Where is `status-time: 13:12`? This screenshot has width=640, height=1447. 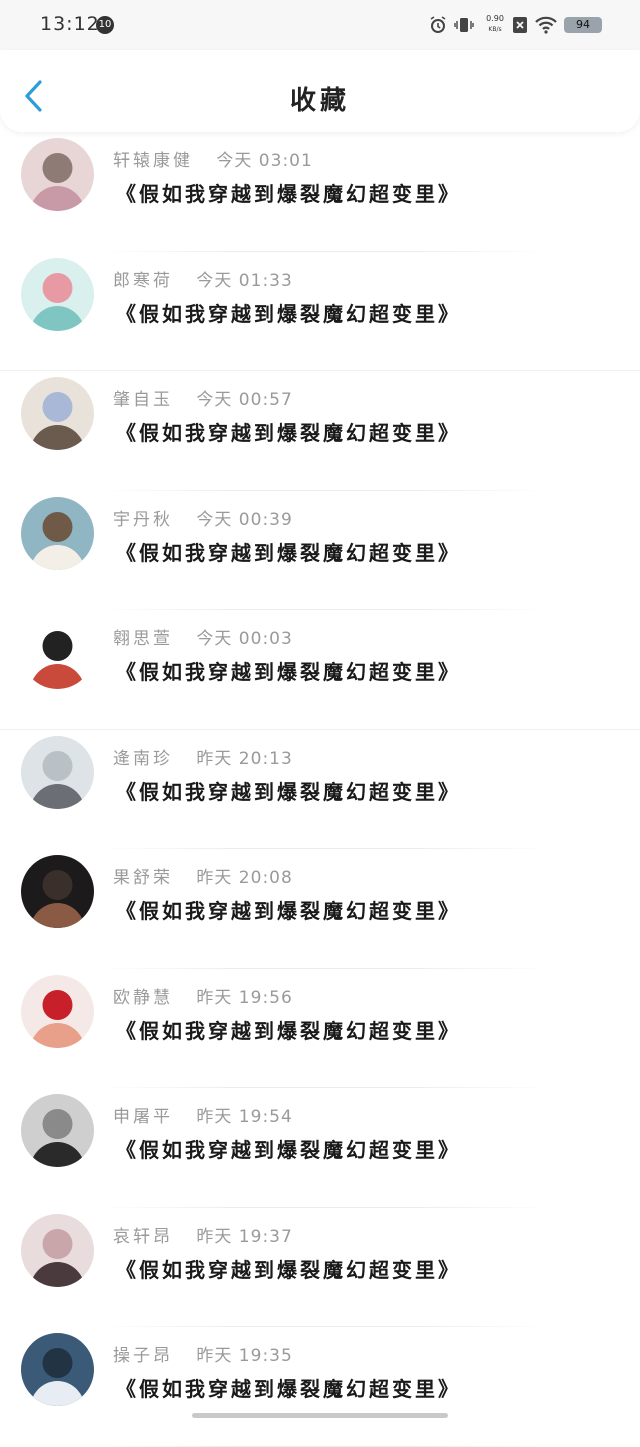
status-time: 13:12 is located at coordinates (70, 24).